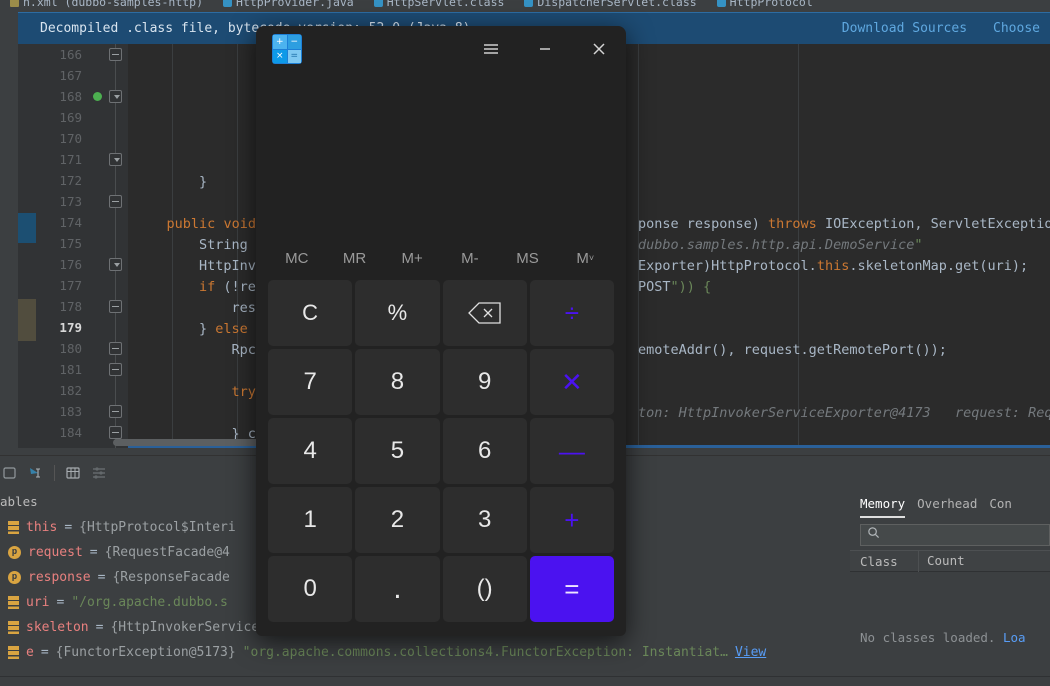  I want to click on view-value-link: View, so click(750, 652).